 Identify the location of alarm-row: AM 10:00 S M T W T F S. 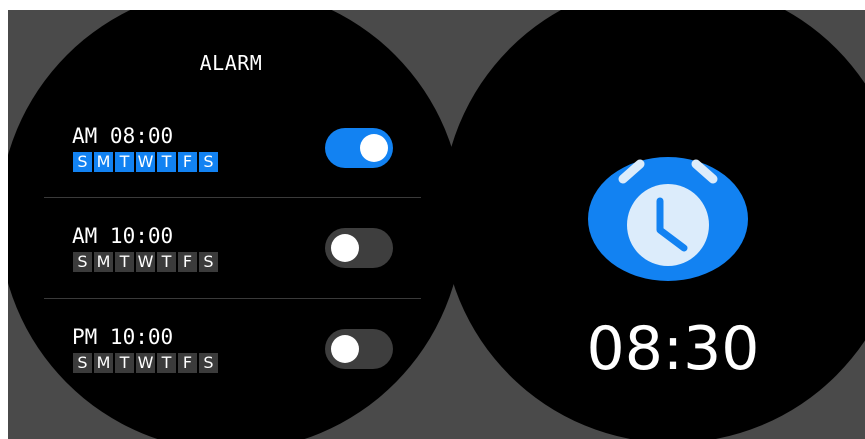
(235, 263).